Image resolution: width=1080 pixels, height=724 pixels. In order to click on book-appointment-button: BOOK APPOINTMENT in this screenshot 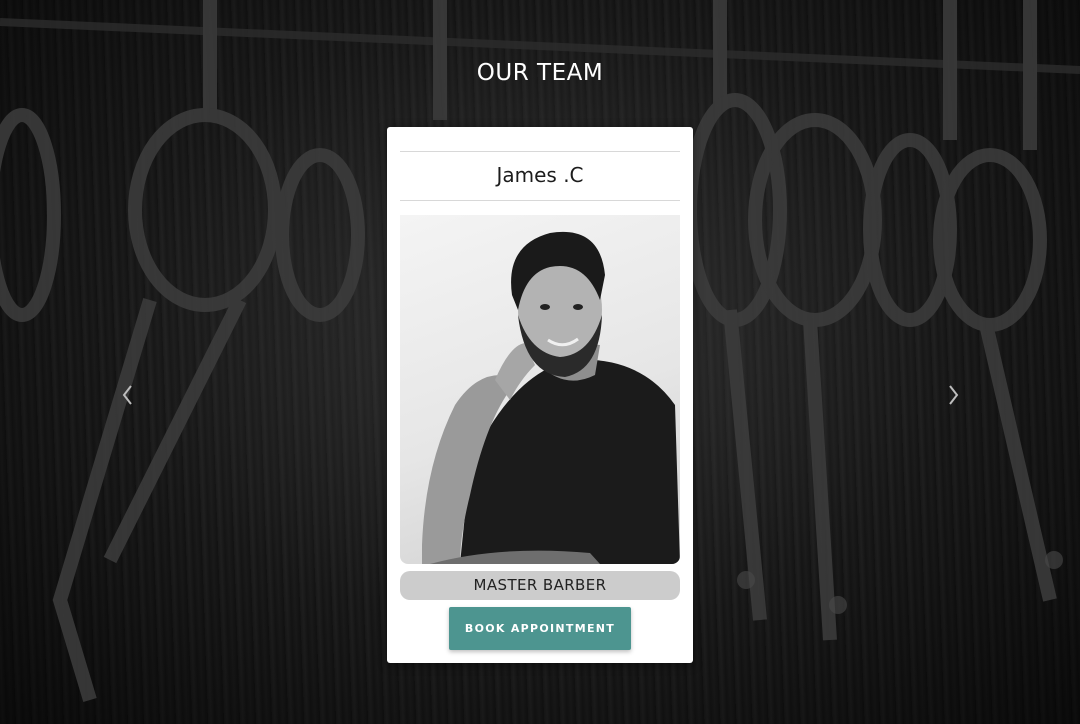, I will do `click(540, 628)`.